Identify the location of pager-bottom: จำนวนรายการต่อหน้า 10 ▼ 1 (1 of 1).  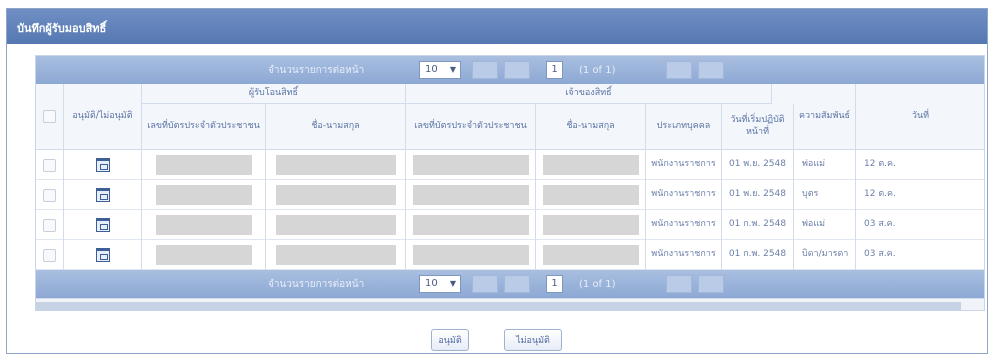
(510, 284).